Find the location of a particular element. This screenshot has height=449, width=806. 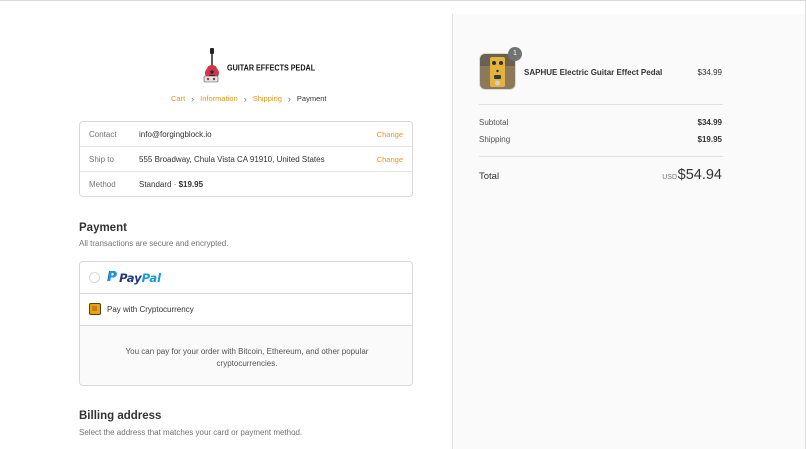

paypal-p2-icon: P is located at coordinates (112, 277).